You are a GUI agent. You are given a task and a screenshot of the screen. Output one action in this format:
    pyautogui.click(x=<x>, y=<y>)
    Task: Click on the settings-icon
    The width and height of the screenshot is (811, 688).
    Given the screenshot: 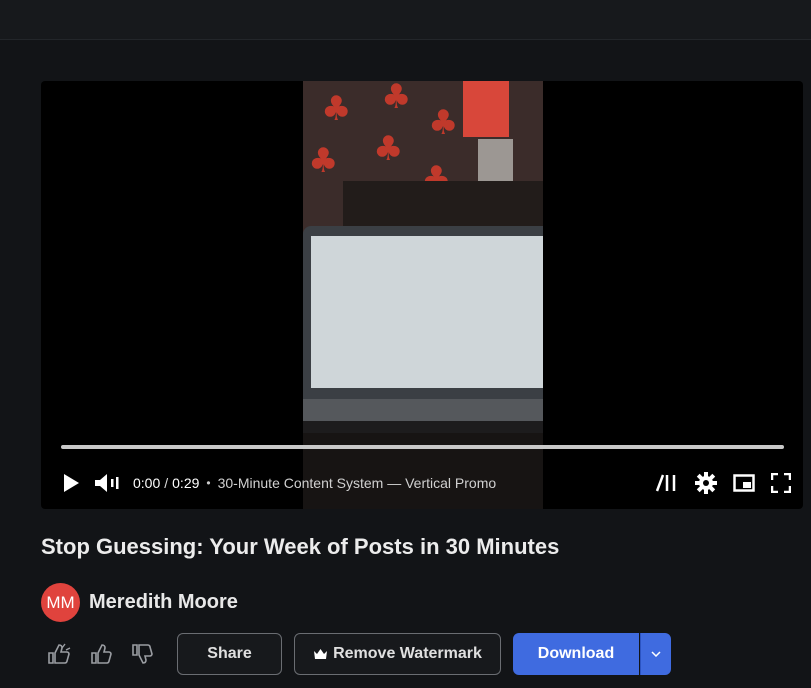 What is the action you would take?
    pyautogui.click(x=706, y=483)
    